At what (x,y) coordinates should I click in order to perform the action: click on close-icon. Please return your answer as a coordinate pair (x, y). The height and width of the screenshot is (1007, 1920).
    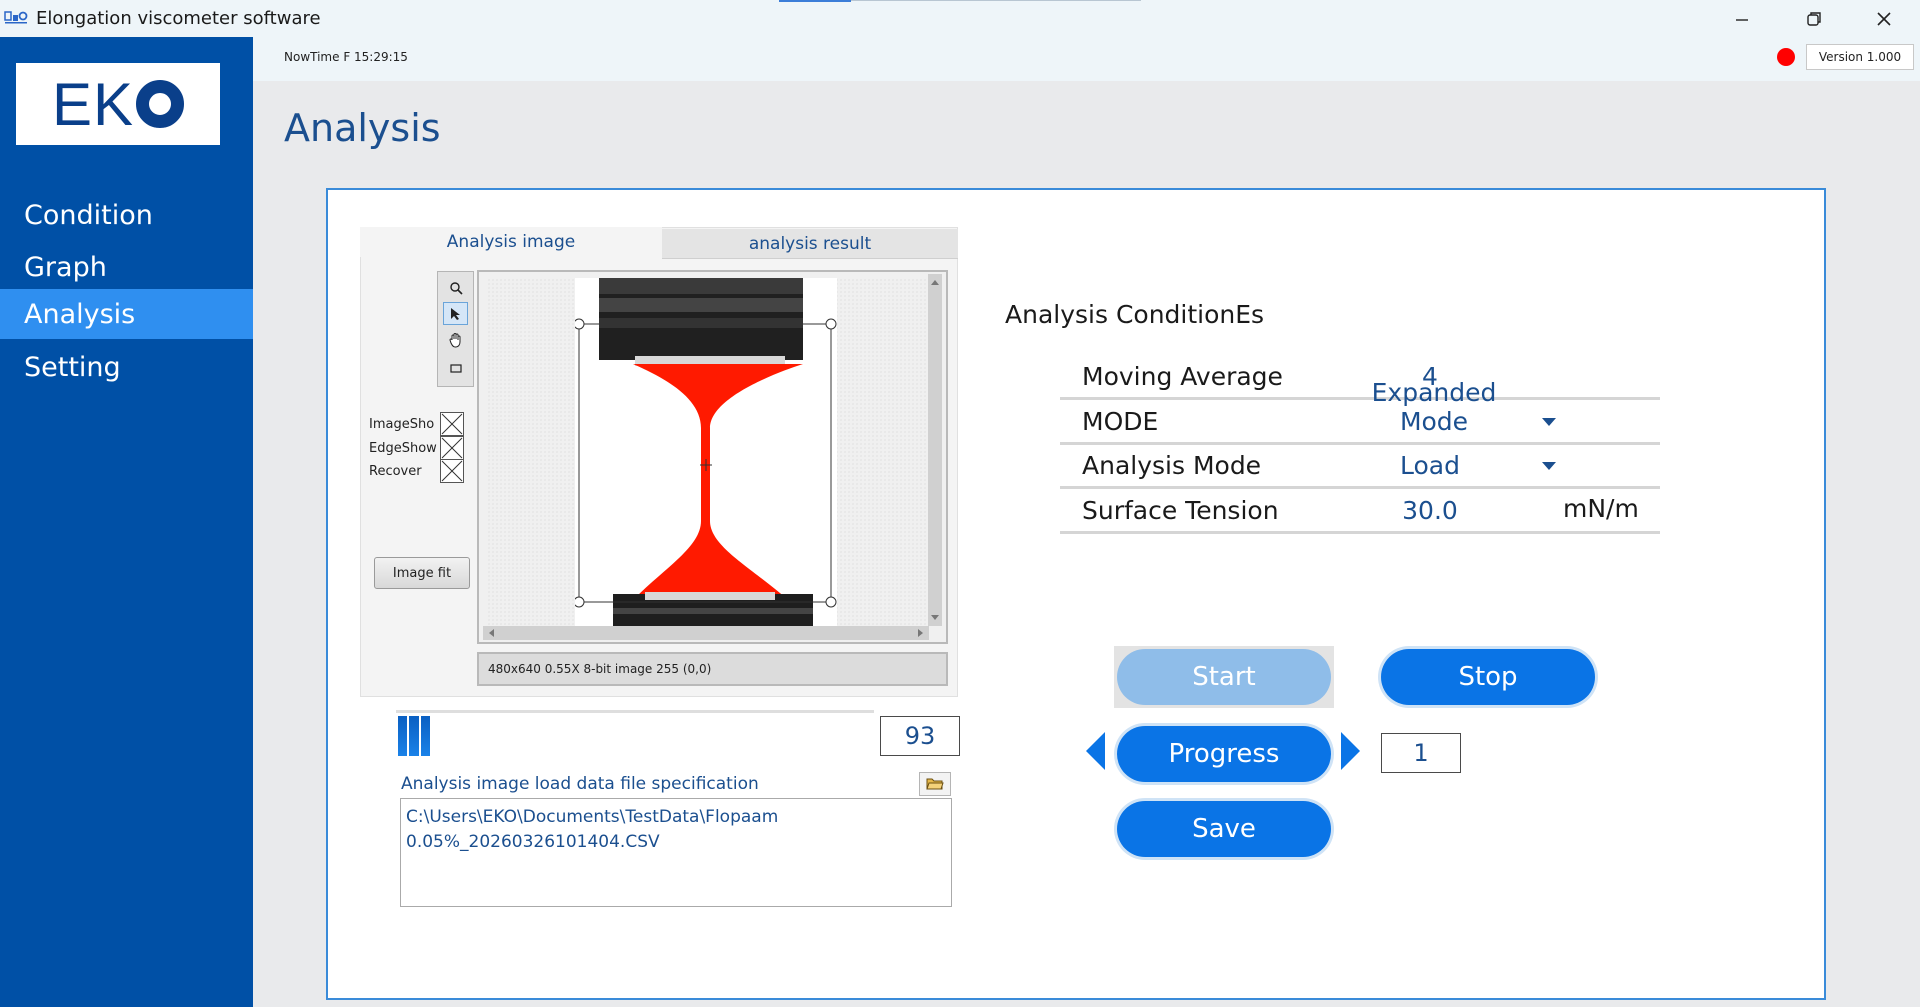
    Looking at the image, I should click on (1884, 18).